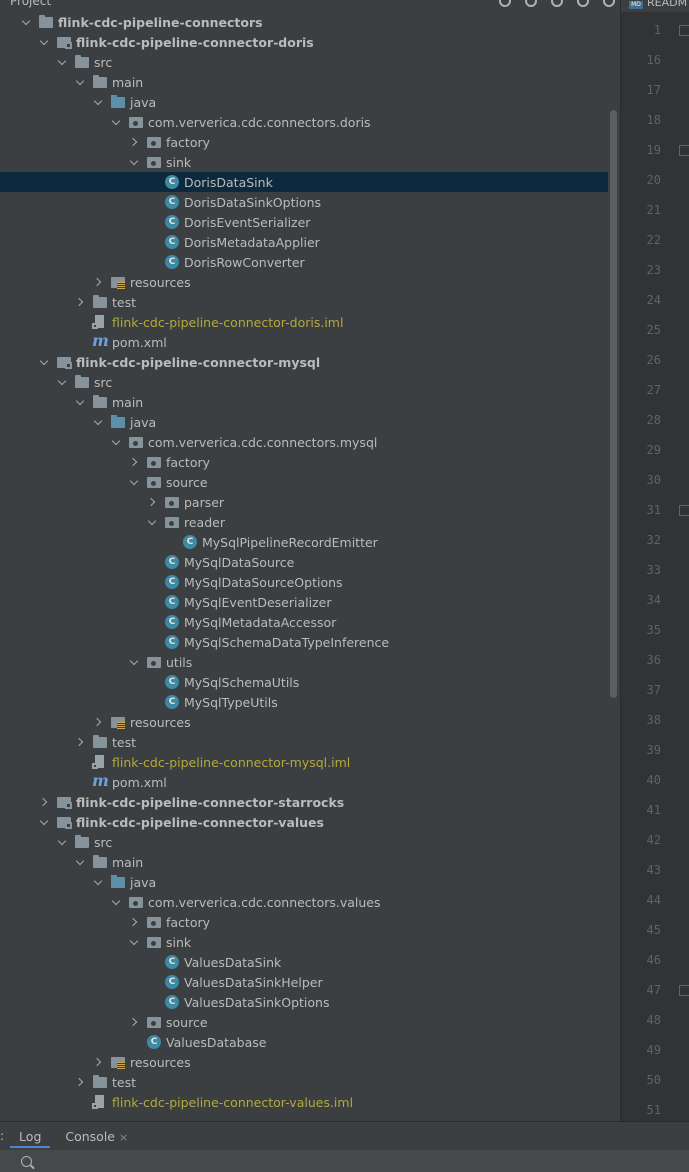 This screenshot has width=689, height=1172. Describe the element at coordinates (304, 1042) in the screenshot. I see `tree-row: ValuesDatabase` at that location.